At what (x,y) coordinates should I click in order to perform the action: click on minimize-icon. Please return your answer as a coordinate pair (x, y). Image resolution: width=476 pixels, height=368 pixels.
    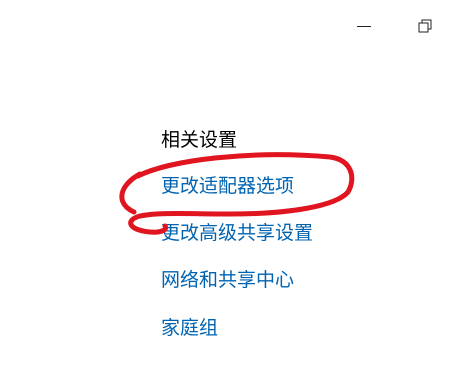
    Looking at the image, I should click on (364, 26).